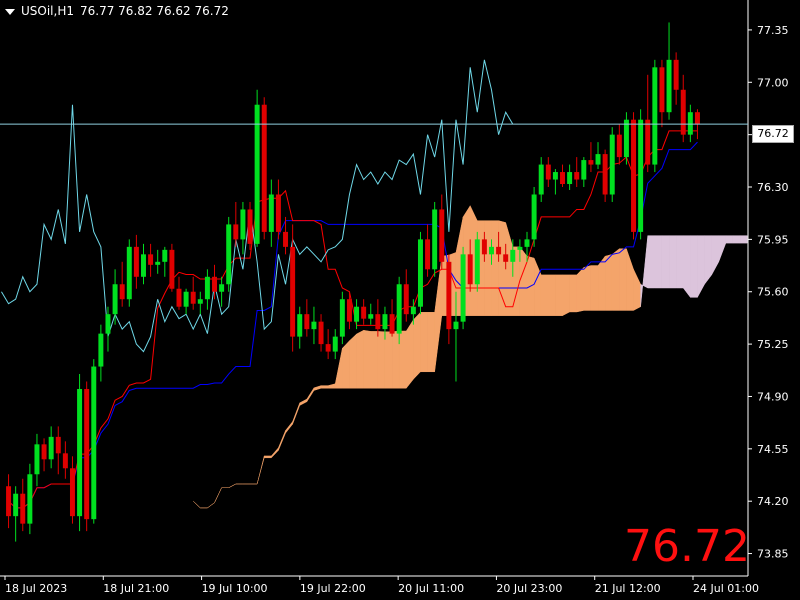 The image size is (800, 600). Describe the element at coordinates (773, 239) in the screenshot. I see `y-tick-label: 75.95` at that location.